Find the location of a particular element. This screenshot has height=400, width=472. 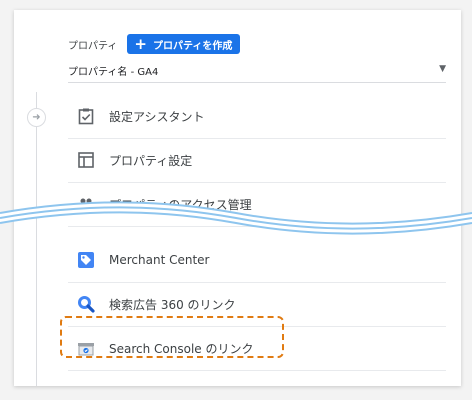

property-header: プロパティ + プロパティを作成 is located at coordinates (154, 44).